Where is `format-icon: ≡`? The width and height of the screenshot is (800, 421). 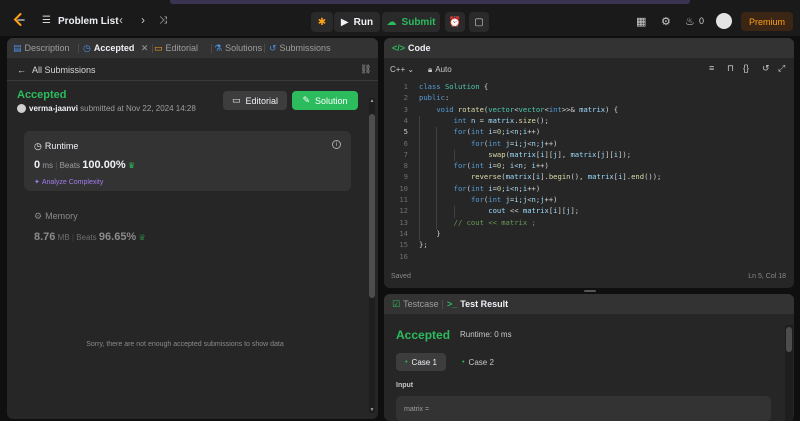
format-icon: ≡ is located at coordinates (711, 68).